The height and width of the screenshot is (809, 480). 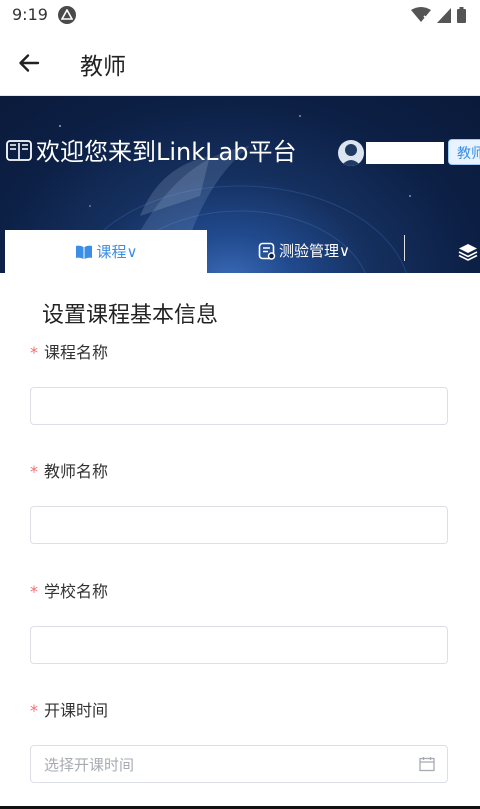 What do you see at coordinates (239, 406) in the screenshot?
I see `course-name-input` at bounding box center [239, 406].